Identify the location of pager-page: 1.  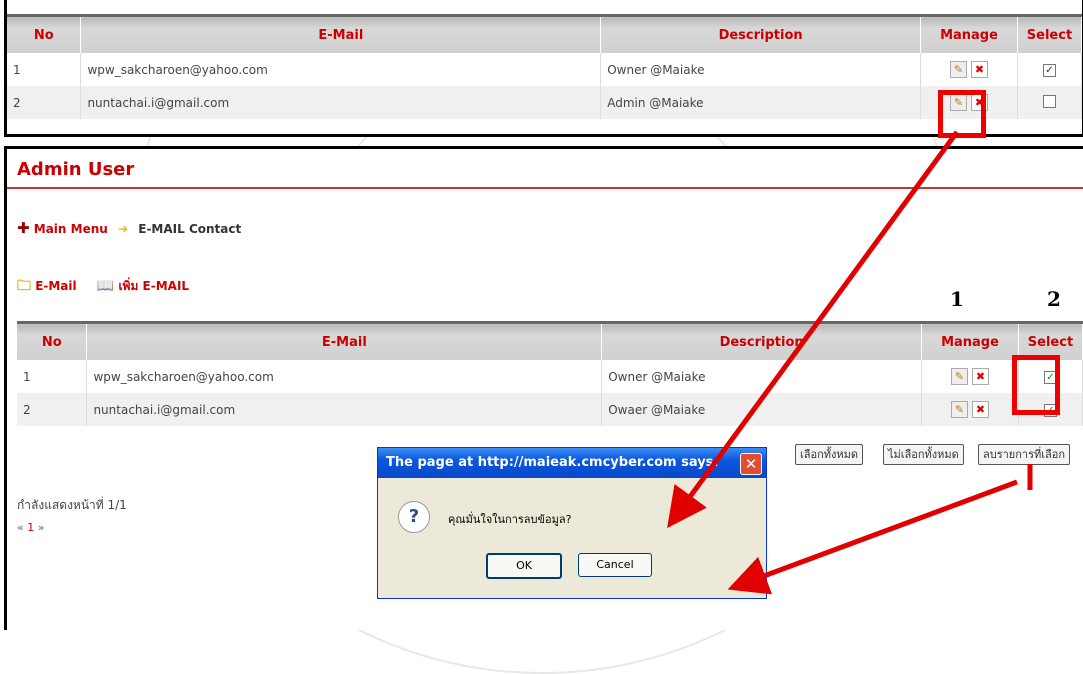
(30, 527).